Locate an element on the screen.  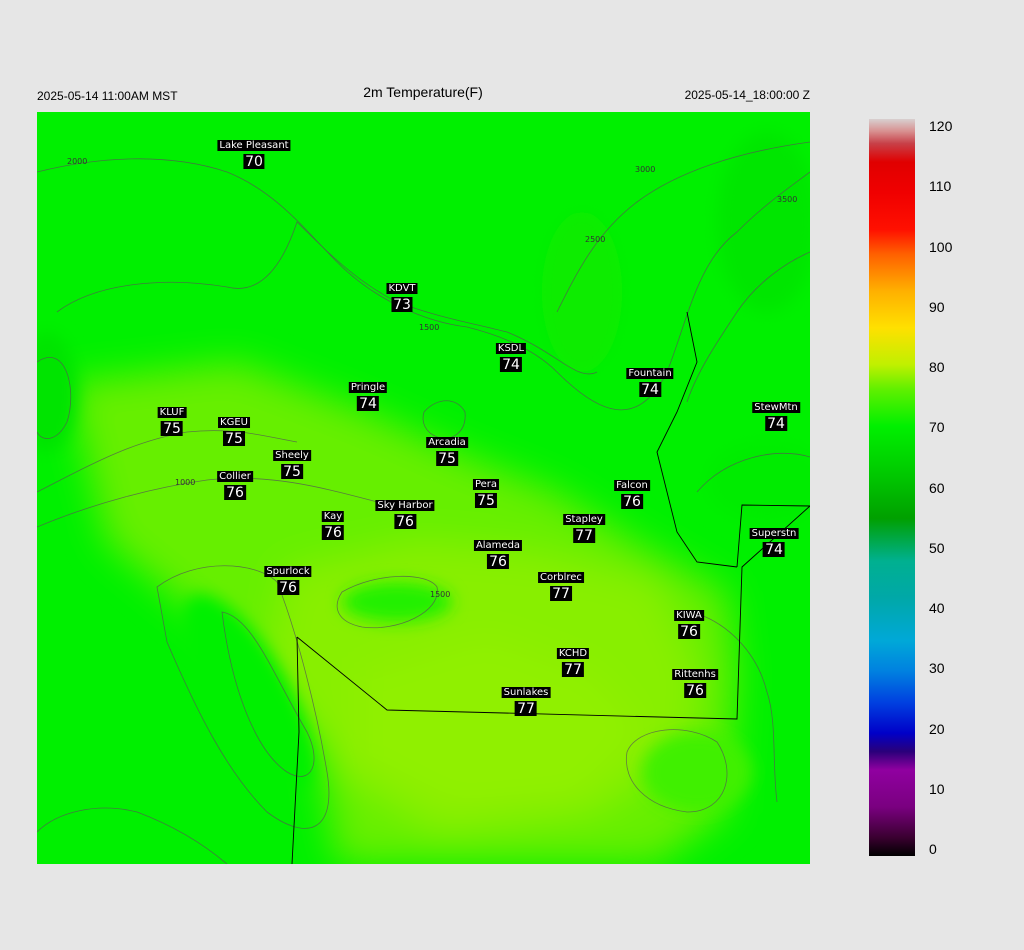
station-marker: StewMtn 74 is located at coordinates (776, 416).